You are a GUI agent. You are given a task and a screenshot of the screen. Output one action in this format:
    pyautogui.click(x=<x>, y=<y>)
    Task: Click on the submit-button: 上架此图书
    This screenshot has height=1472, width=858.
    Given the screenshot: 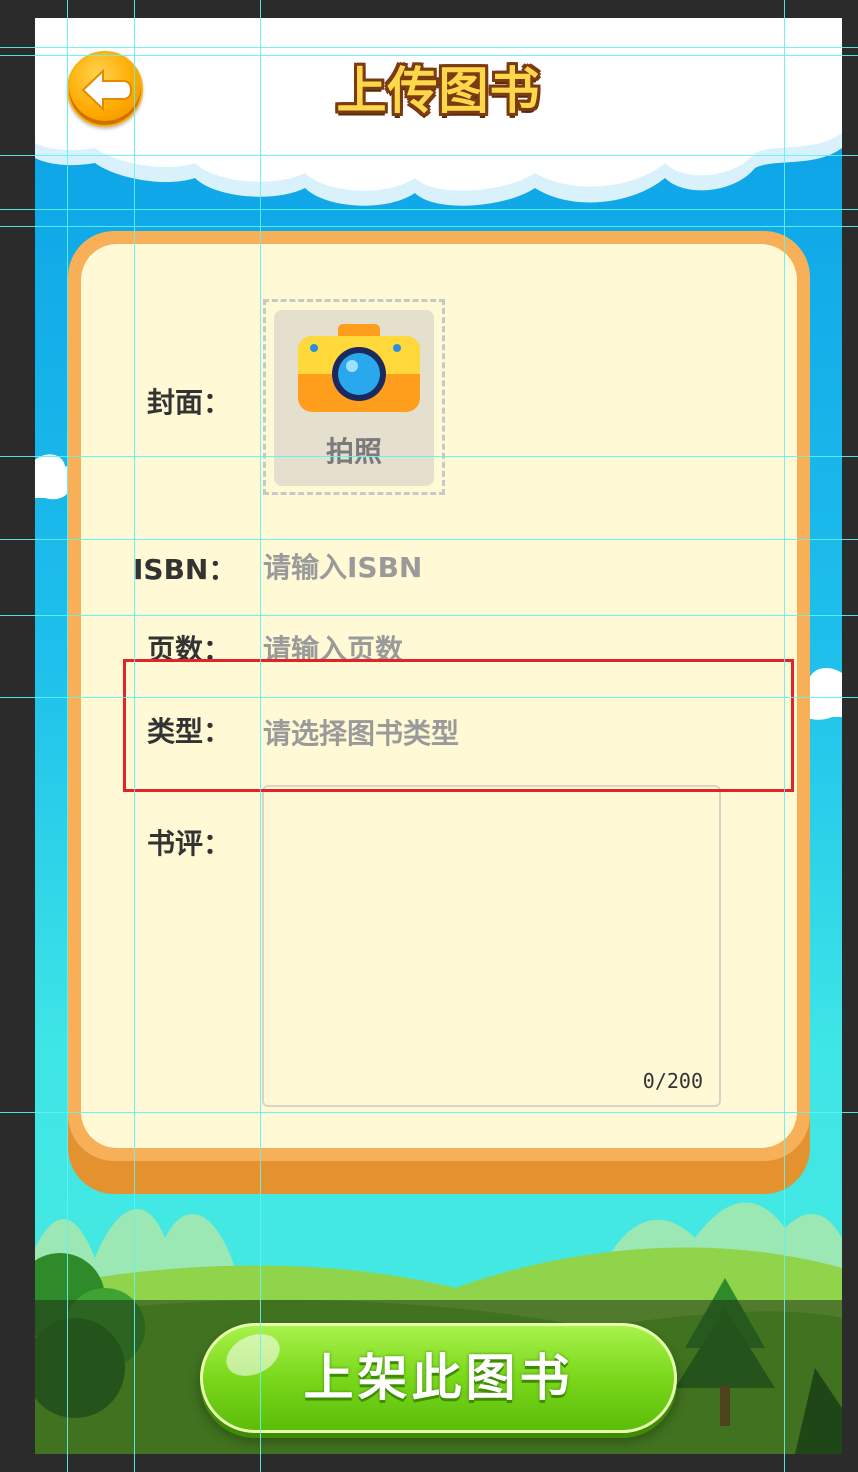 What is the action you would take?
    pyautogui.click(x=438, y=1378)
    